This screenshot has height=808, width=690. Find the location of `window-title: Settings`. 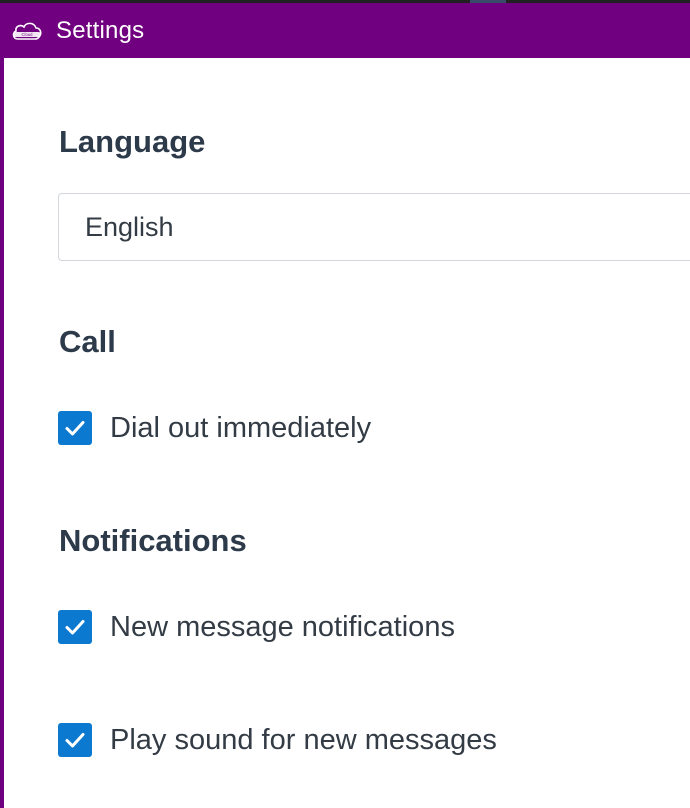

window-title: Settings is located at coordinates (100, 30).